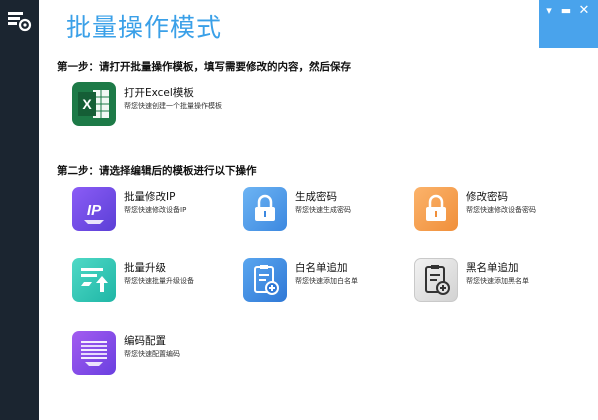  Describe the element at coordinates (487, 197) in the screenshot. I see `modify-password-label: 修改密码` at that location.